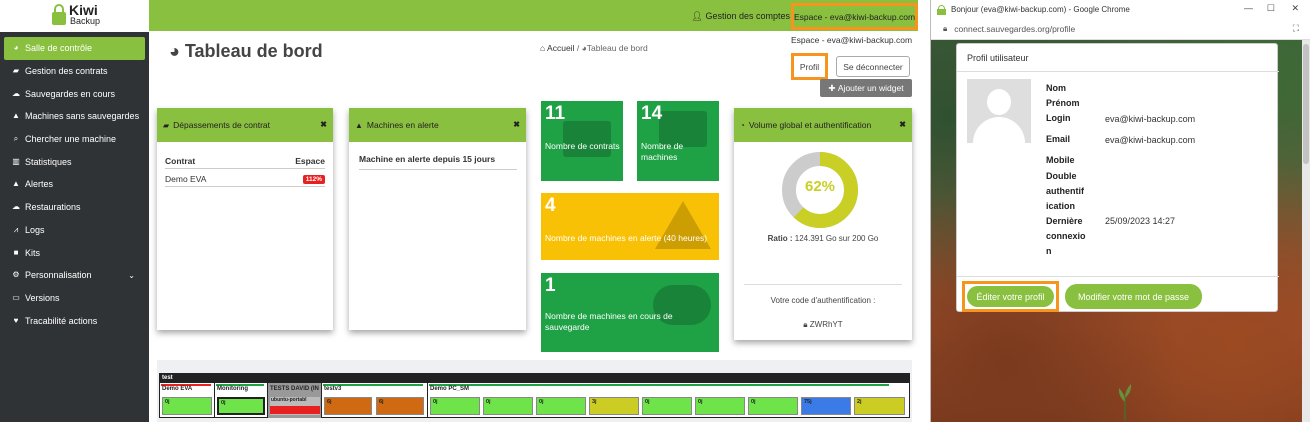 This screenshot has width=1310, height=422. Describe the element at coordinates (1120, 29) in the screenshot. I see `address-bar: 🔒︎ connect.sauvegardes.org/profile ⛶` at that location.